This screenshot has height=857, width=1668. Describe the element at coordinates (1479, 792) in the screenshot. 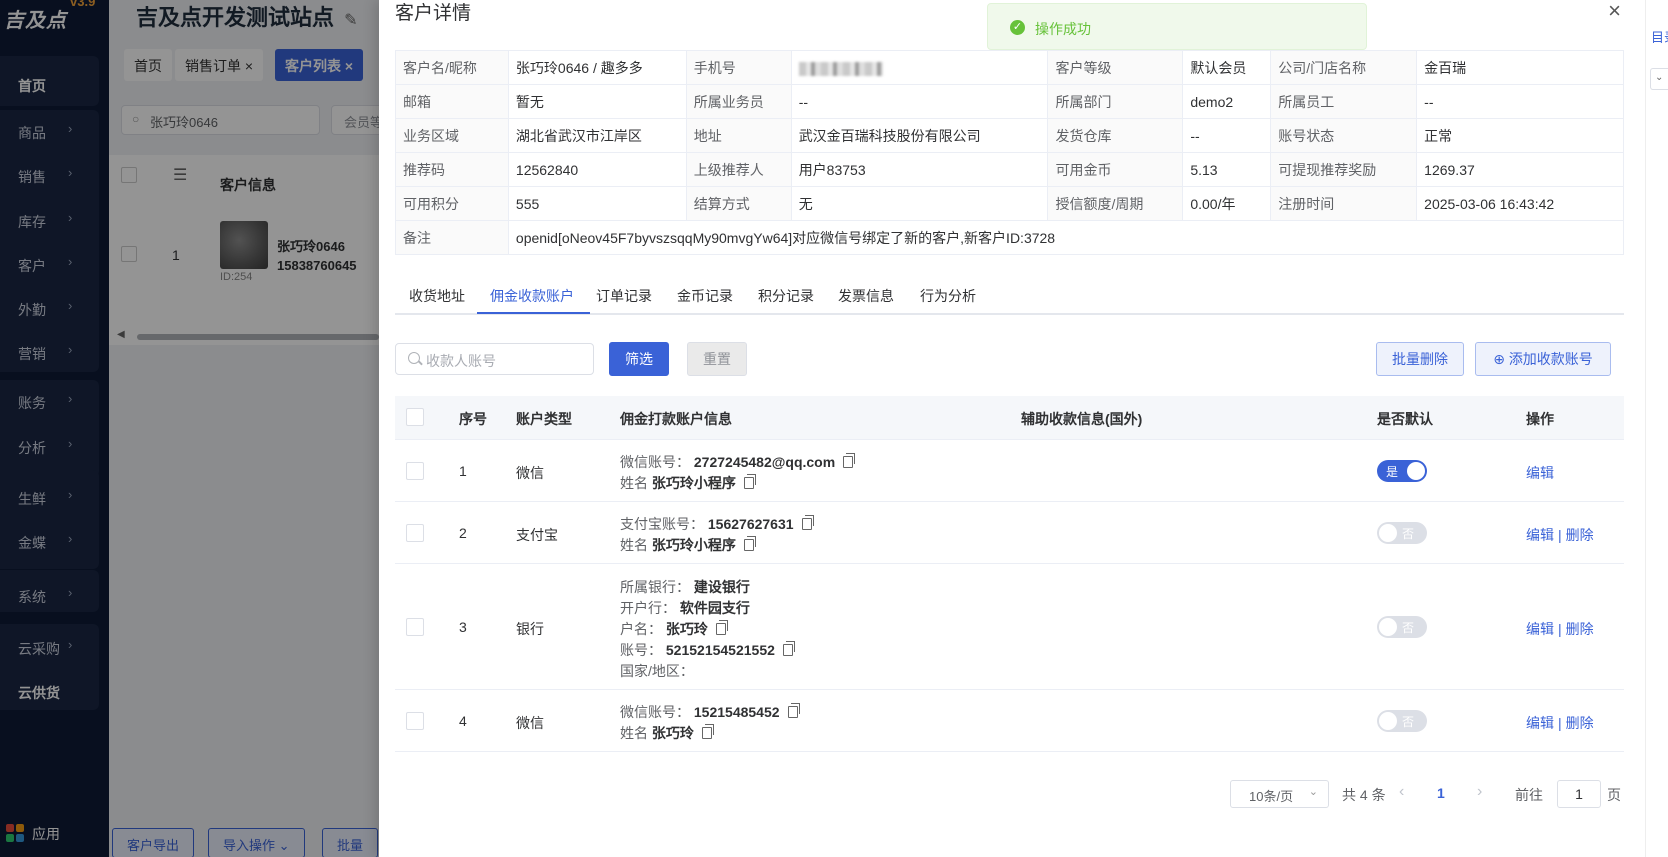

I see `next-page-icon: ›` at that location.